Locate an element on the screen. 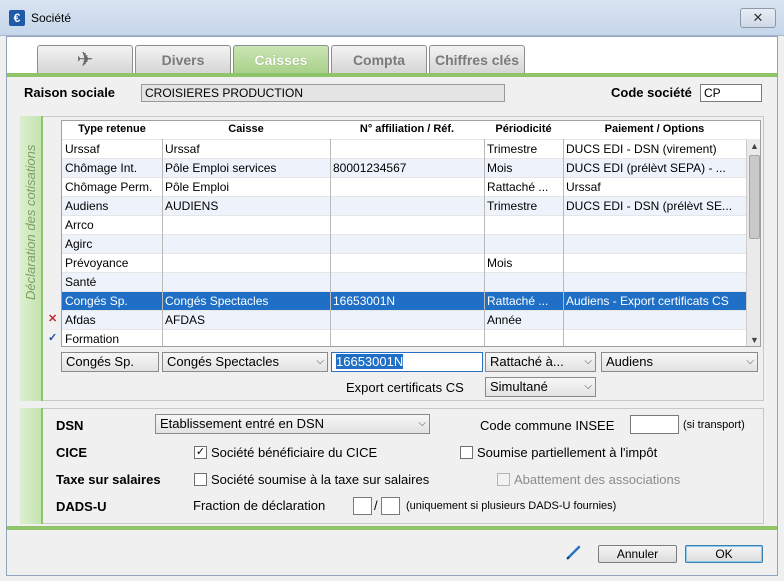 The width and height of the screenshot is (784, 581). settings-side-bar is located at coordinates (31, 466).